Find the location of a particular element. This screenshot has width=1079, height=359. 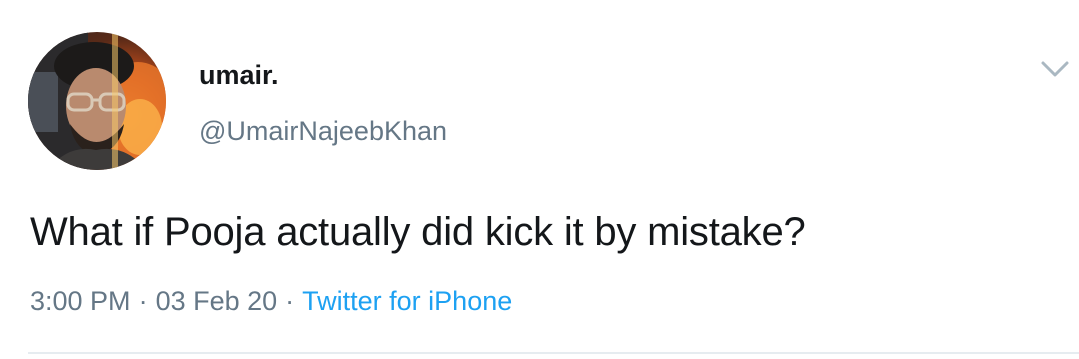

tweet-date: 03 Feb 20 is located at coordinates (216, 301).